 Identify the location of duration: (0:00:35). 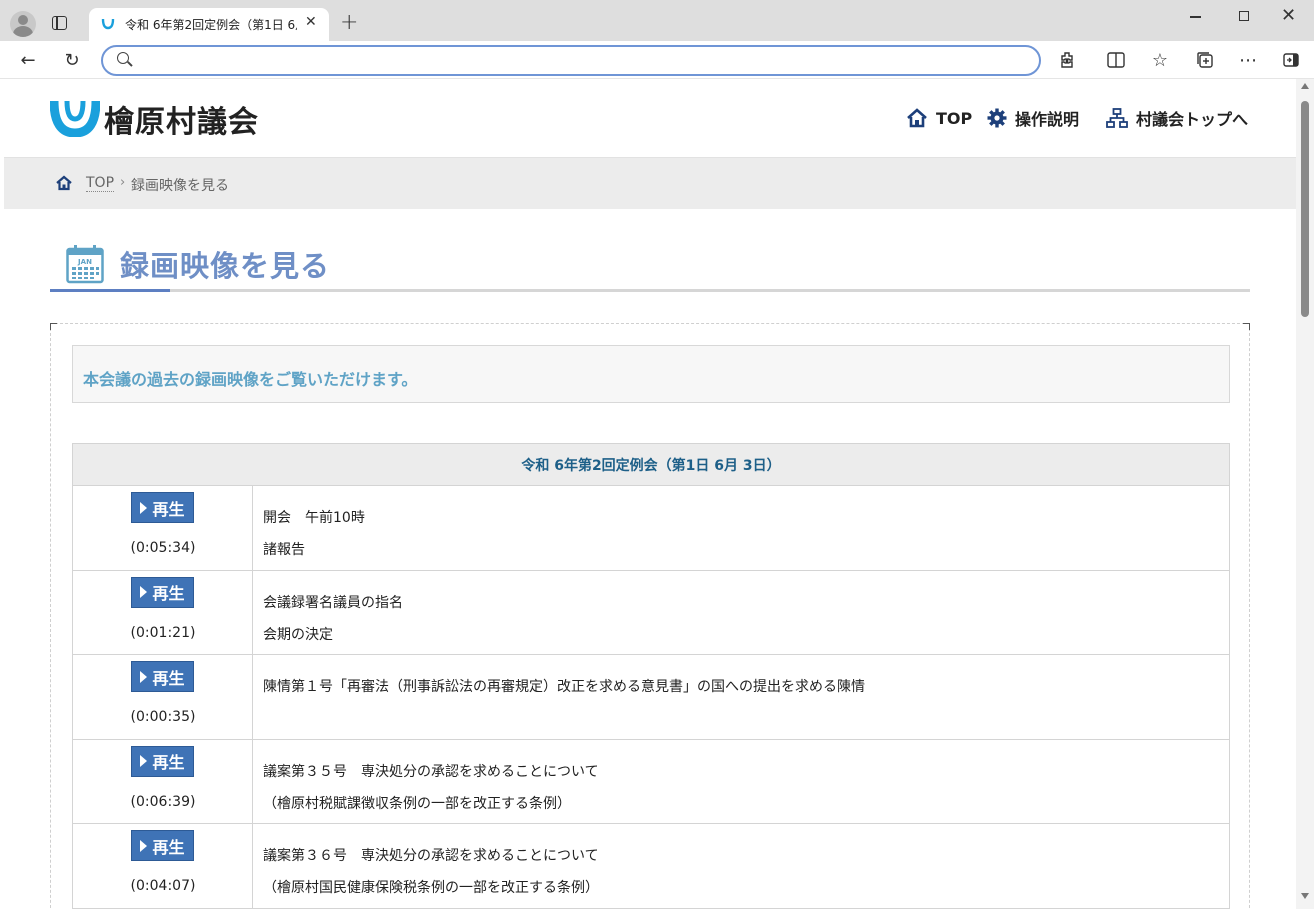
(163, 717).